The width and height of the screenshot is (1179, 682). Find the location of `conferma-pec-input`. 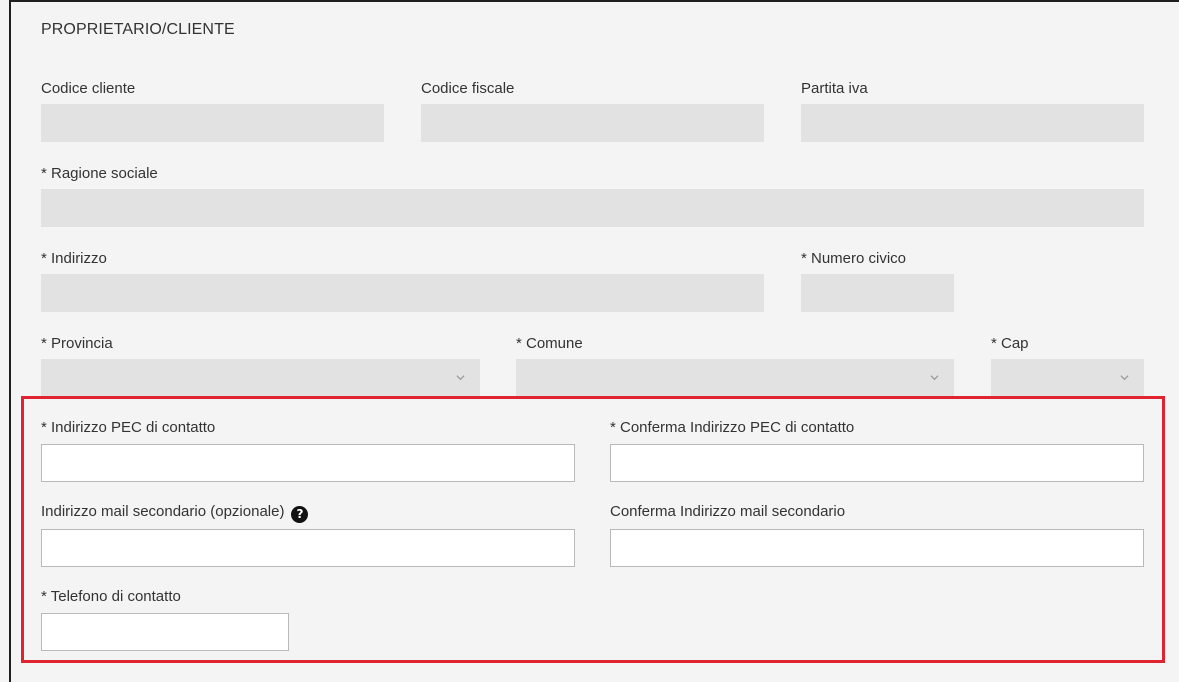

conferma-pec-input is located at coordinates (877, 463).